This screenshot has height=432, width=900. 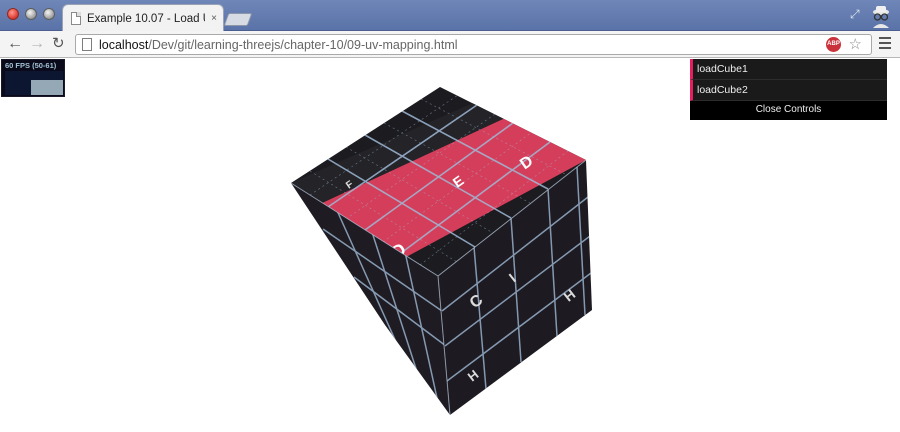 What do you see at coordinates (58, 44) in the screenshot?
I see `reload-icon: ↻` at bounding box center [58, 44].